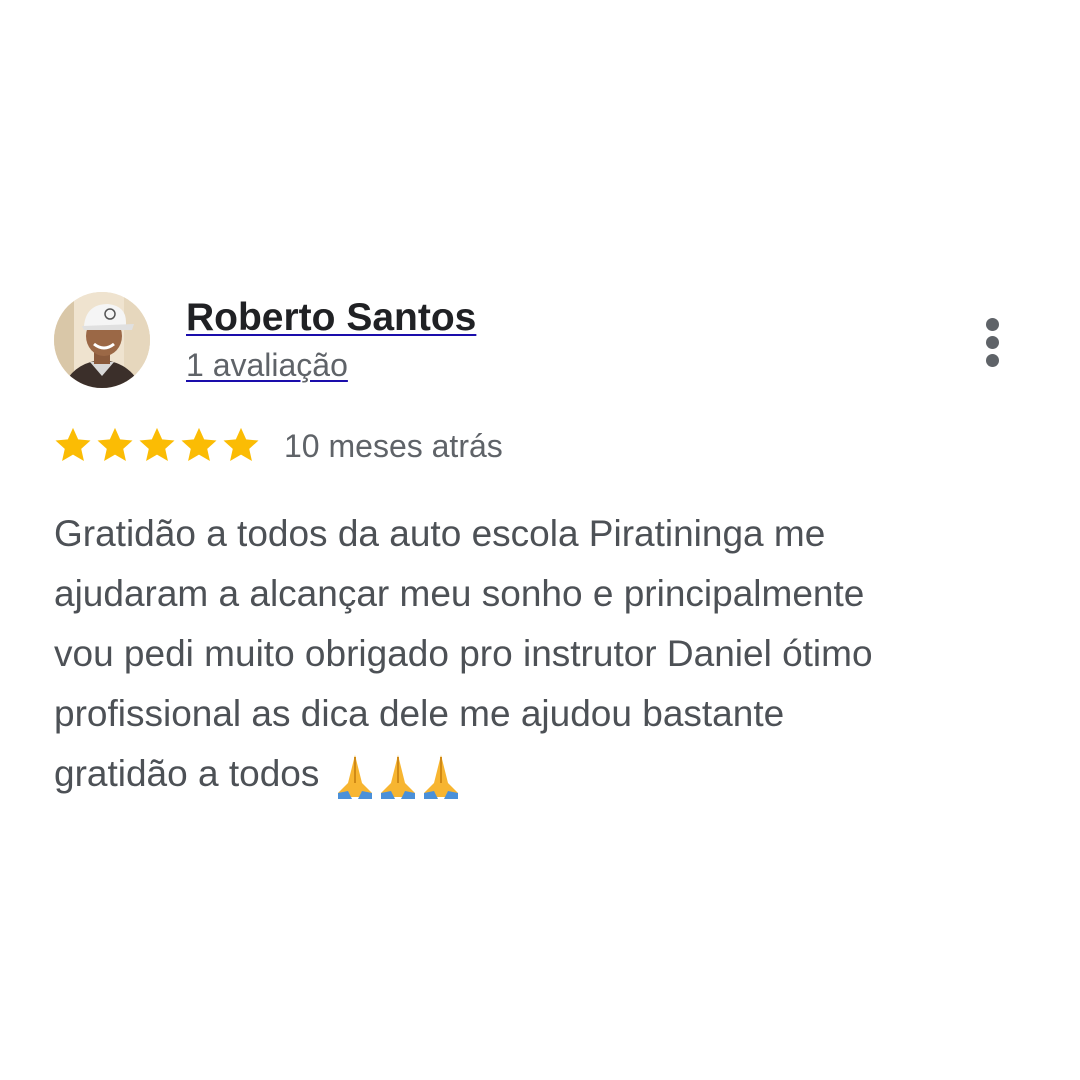 This screenshot has width=1080, height=1080. What do you see at coordinates (187, 773) in the screenshot?
I see `review-text-line: gratidão a todos` at bounding box center [187, 773].